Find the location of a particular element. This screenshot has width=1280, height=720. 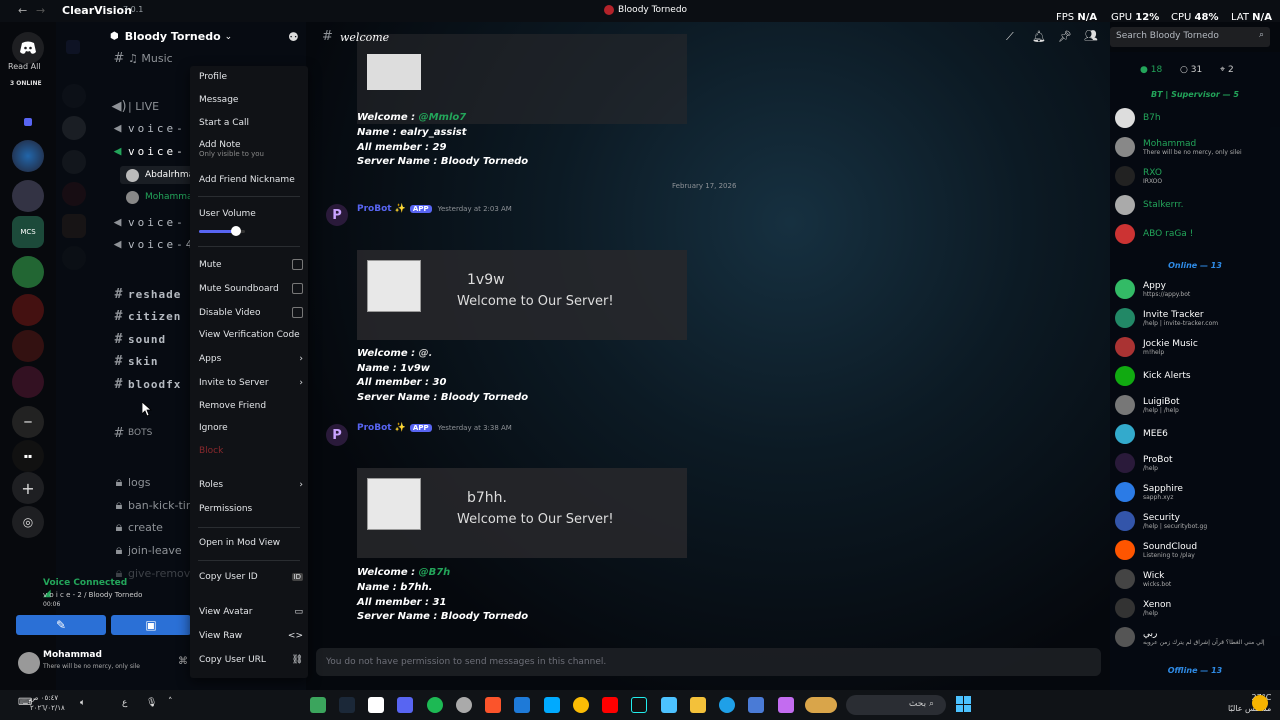

member-item: Jockie Music m!help is located at coordinates (1197, 347).